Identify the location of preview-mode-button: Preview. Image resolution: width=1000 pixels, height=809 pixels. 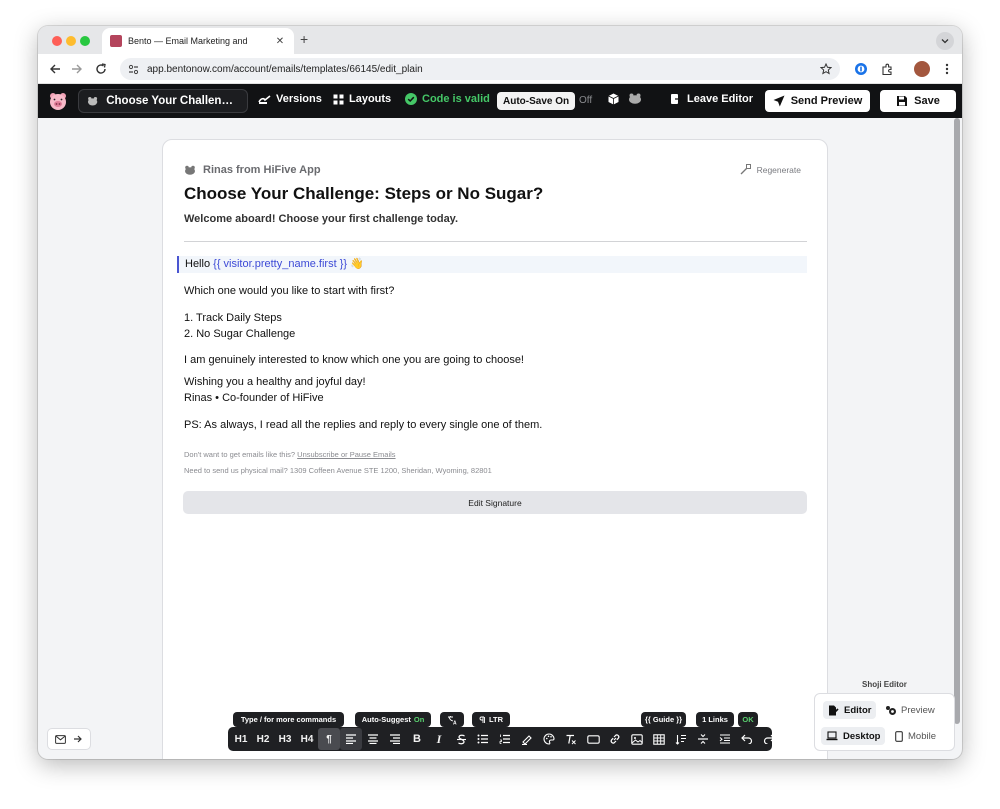
(910, 710).